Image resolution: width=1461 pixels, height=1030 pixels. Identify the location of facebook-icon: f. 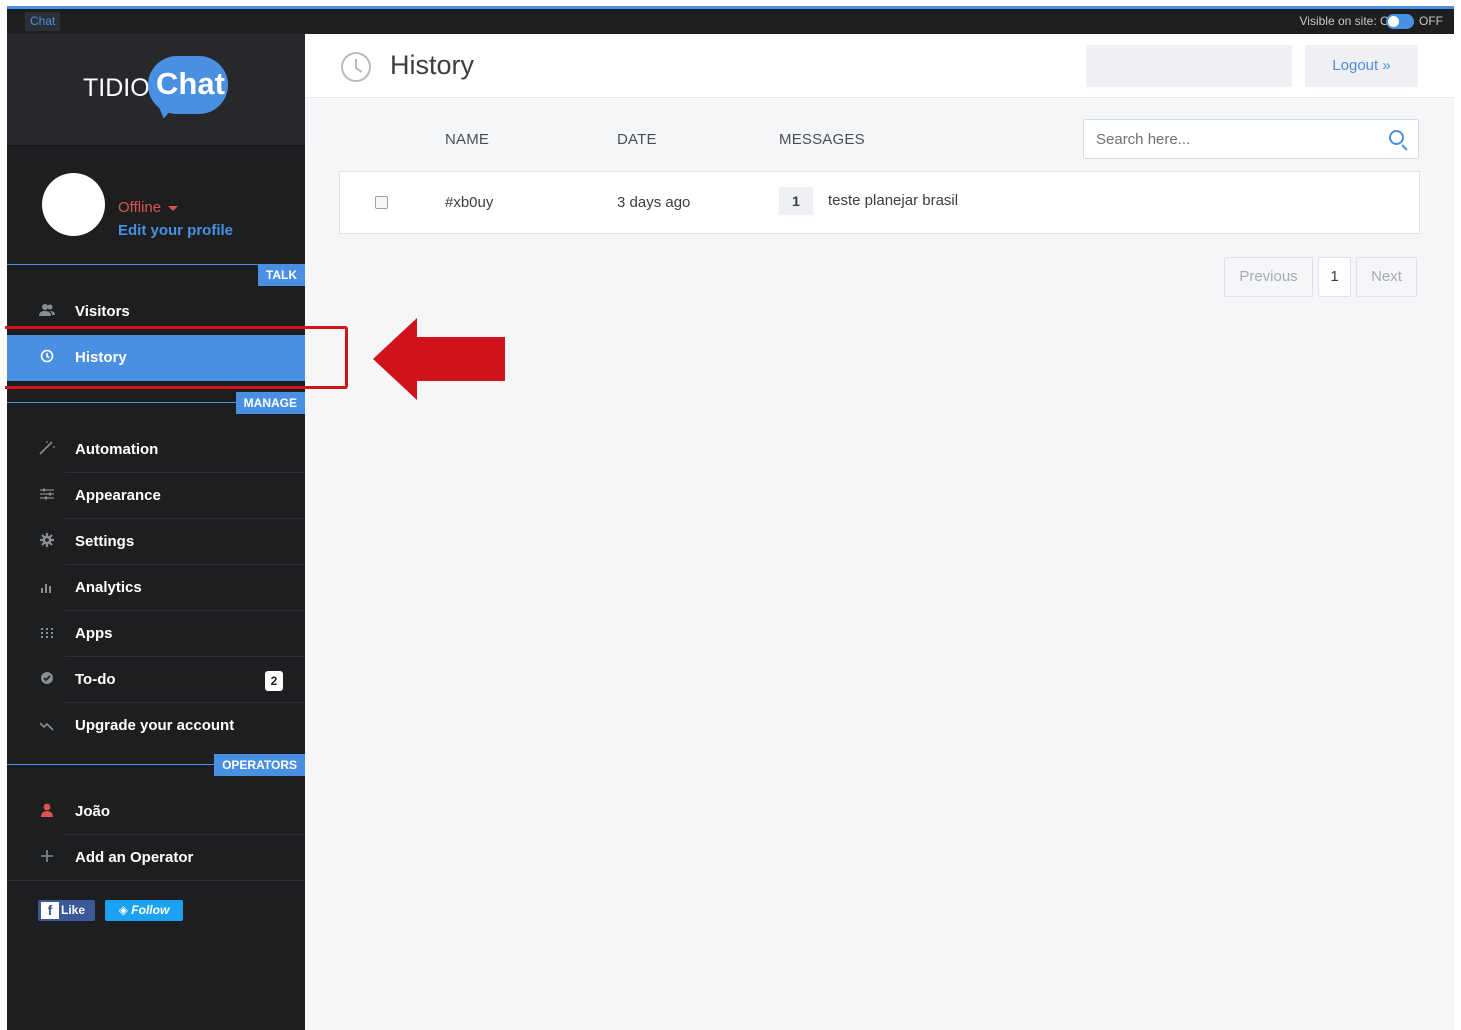
(50, 910).